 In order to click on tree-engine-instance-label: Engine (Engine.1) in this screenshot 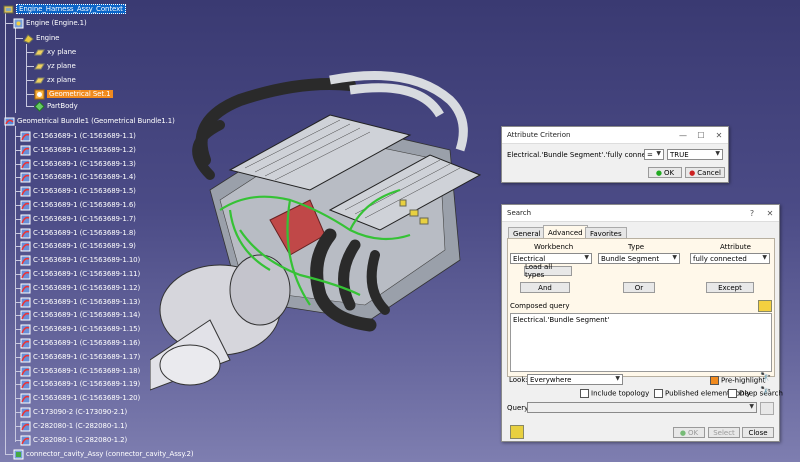, I will do `click(56, 23)`.